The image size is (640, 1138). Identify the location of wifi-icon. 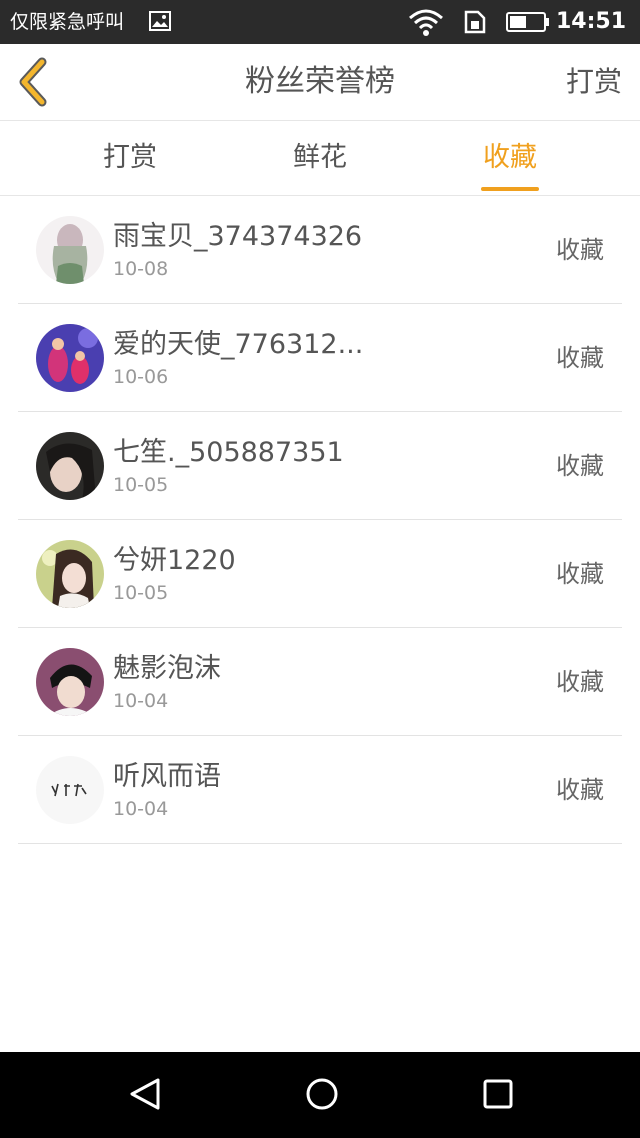
(426, 24).